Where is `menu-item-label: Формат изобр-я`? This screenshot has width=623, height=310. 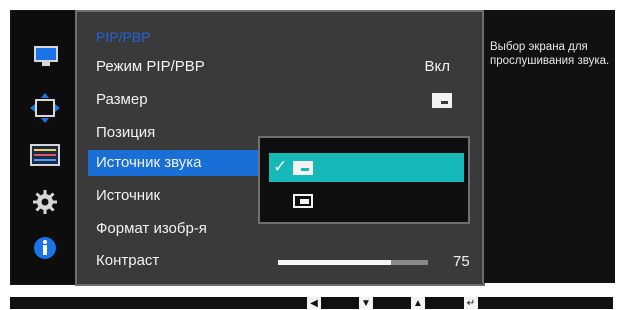 menu-item-label: Формат изобр-я is located at coordinates (151, 228).